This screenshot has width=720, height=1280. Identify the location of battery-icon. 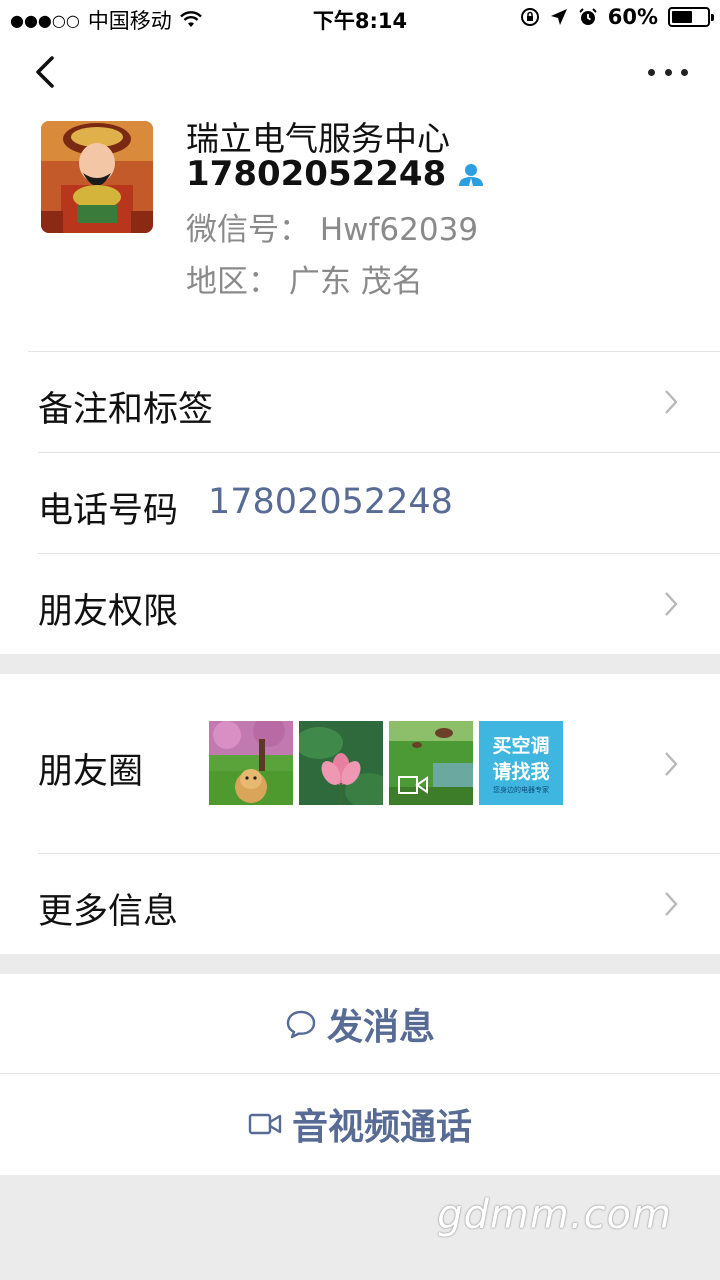
(691, 17).